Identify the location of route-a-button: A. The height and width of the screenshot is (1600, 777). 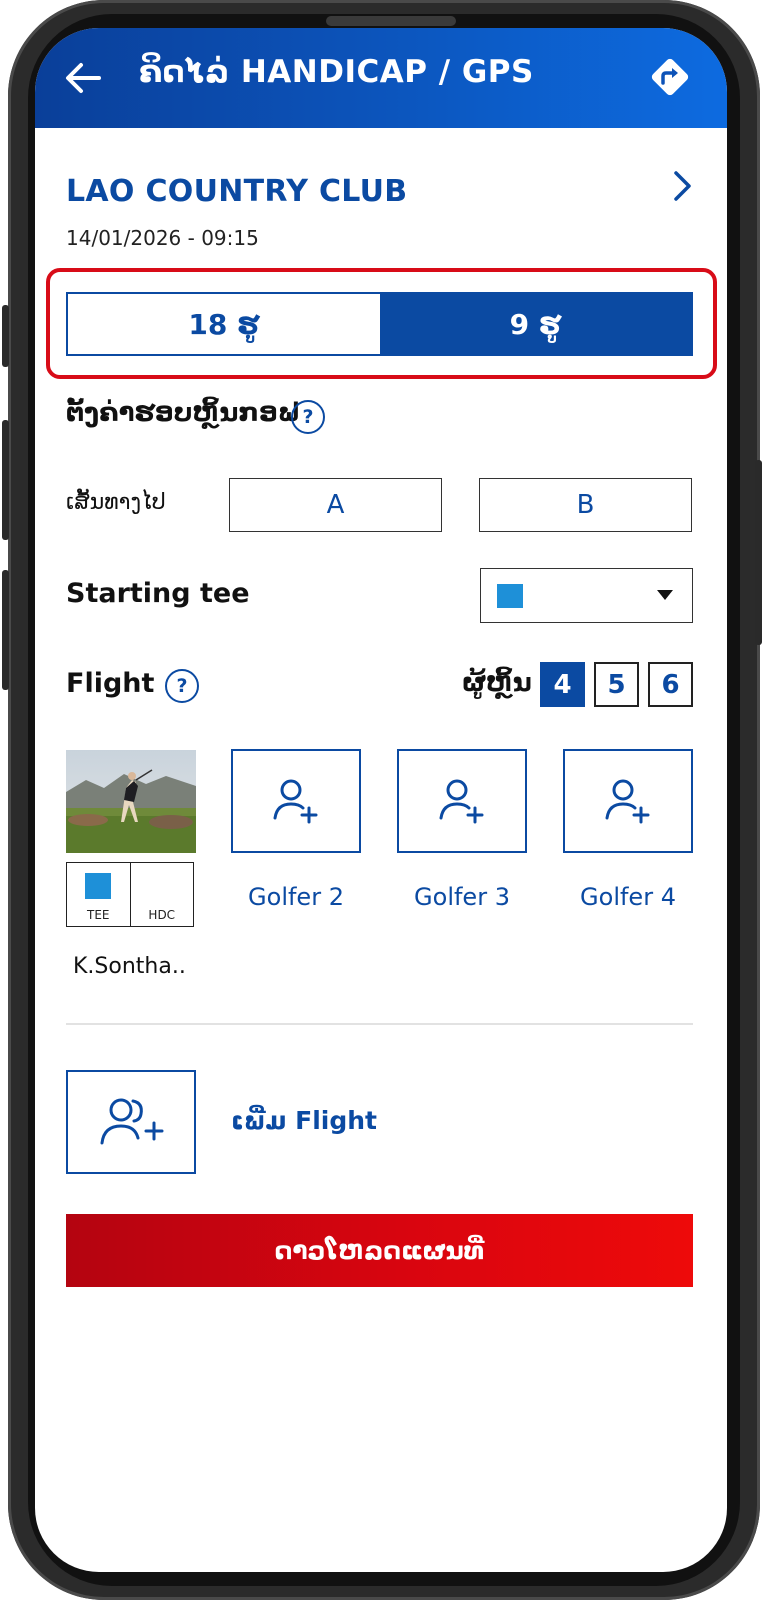
(335, 505).